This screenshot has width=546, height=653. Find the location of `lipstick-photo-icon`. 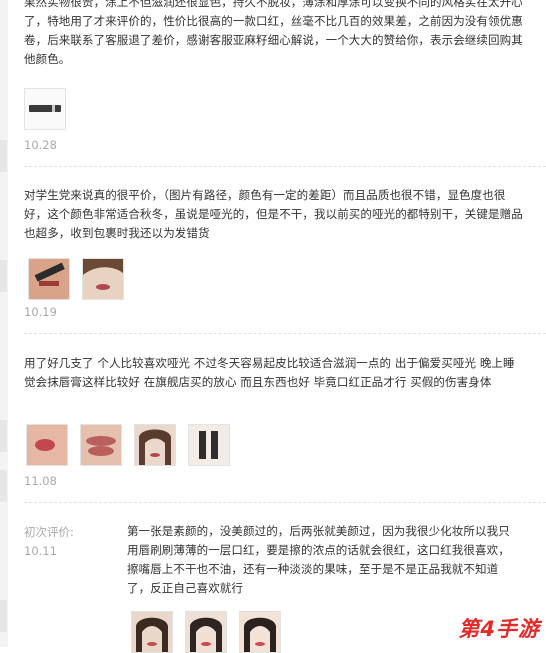

lipstick-photo-icon is located at coordinates (45, 108).